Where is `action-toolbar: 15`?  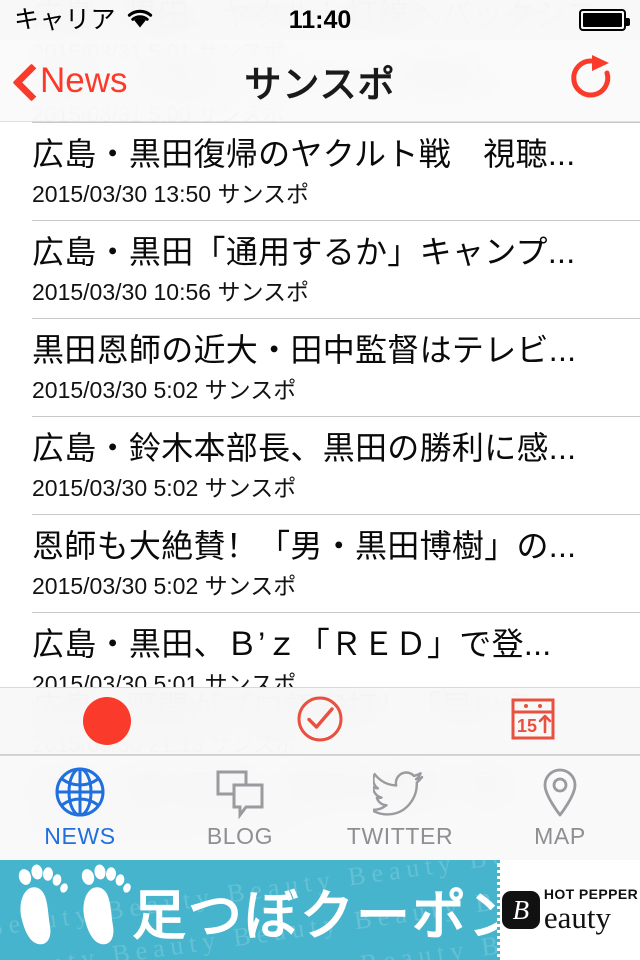 action-toolbar: 15 is located at coordinates (320, 721).